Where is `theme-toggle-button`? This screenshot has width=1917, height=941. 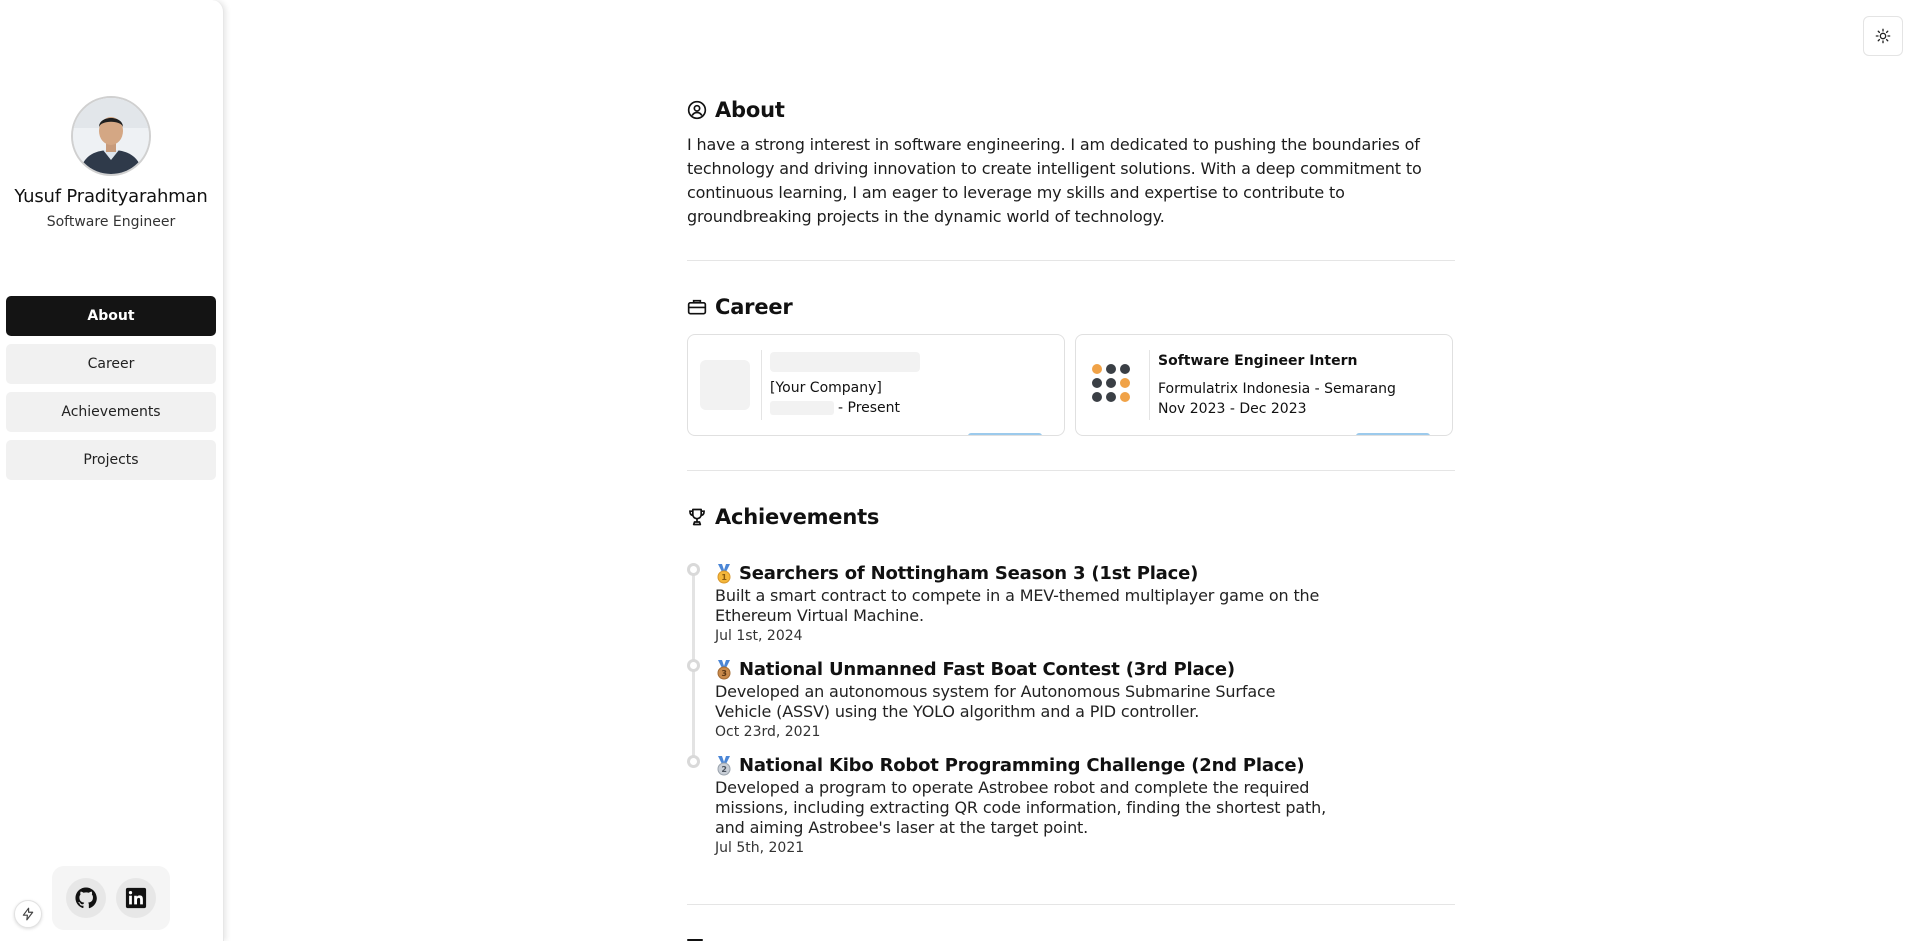
theme-toggle-button is located at coordinates (1883, 36).